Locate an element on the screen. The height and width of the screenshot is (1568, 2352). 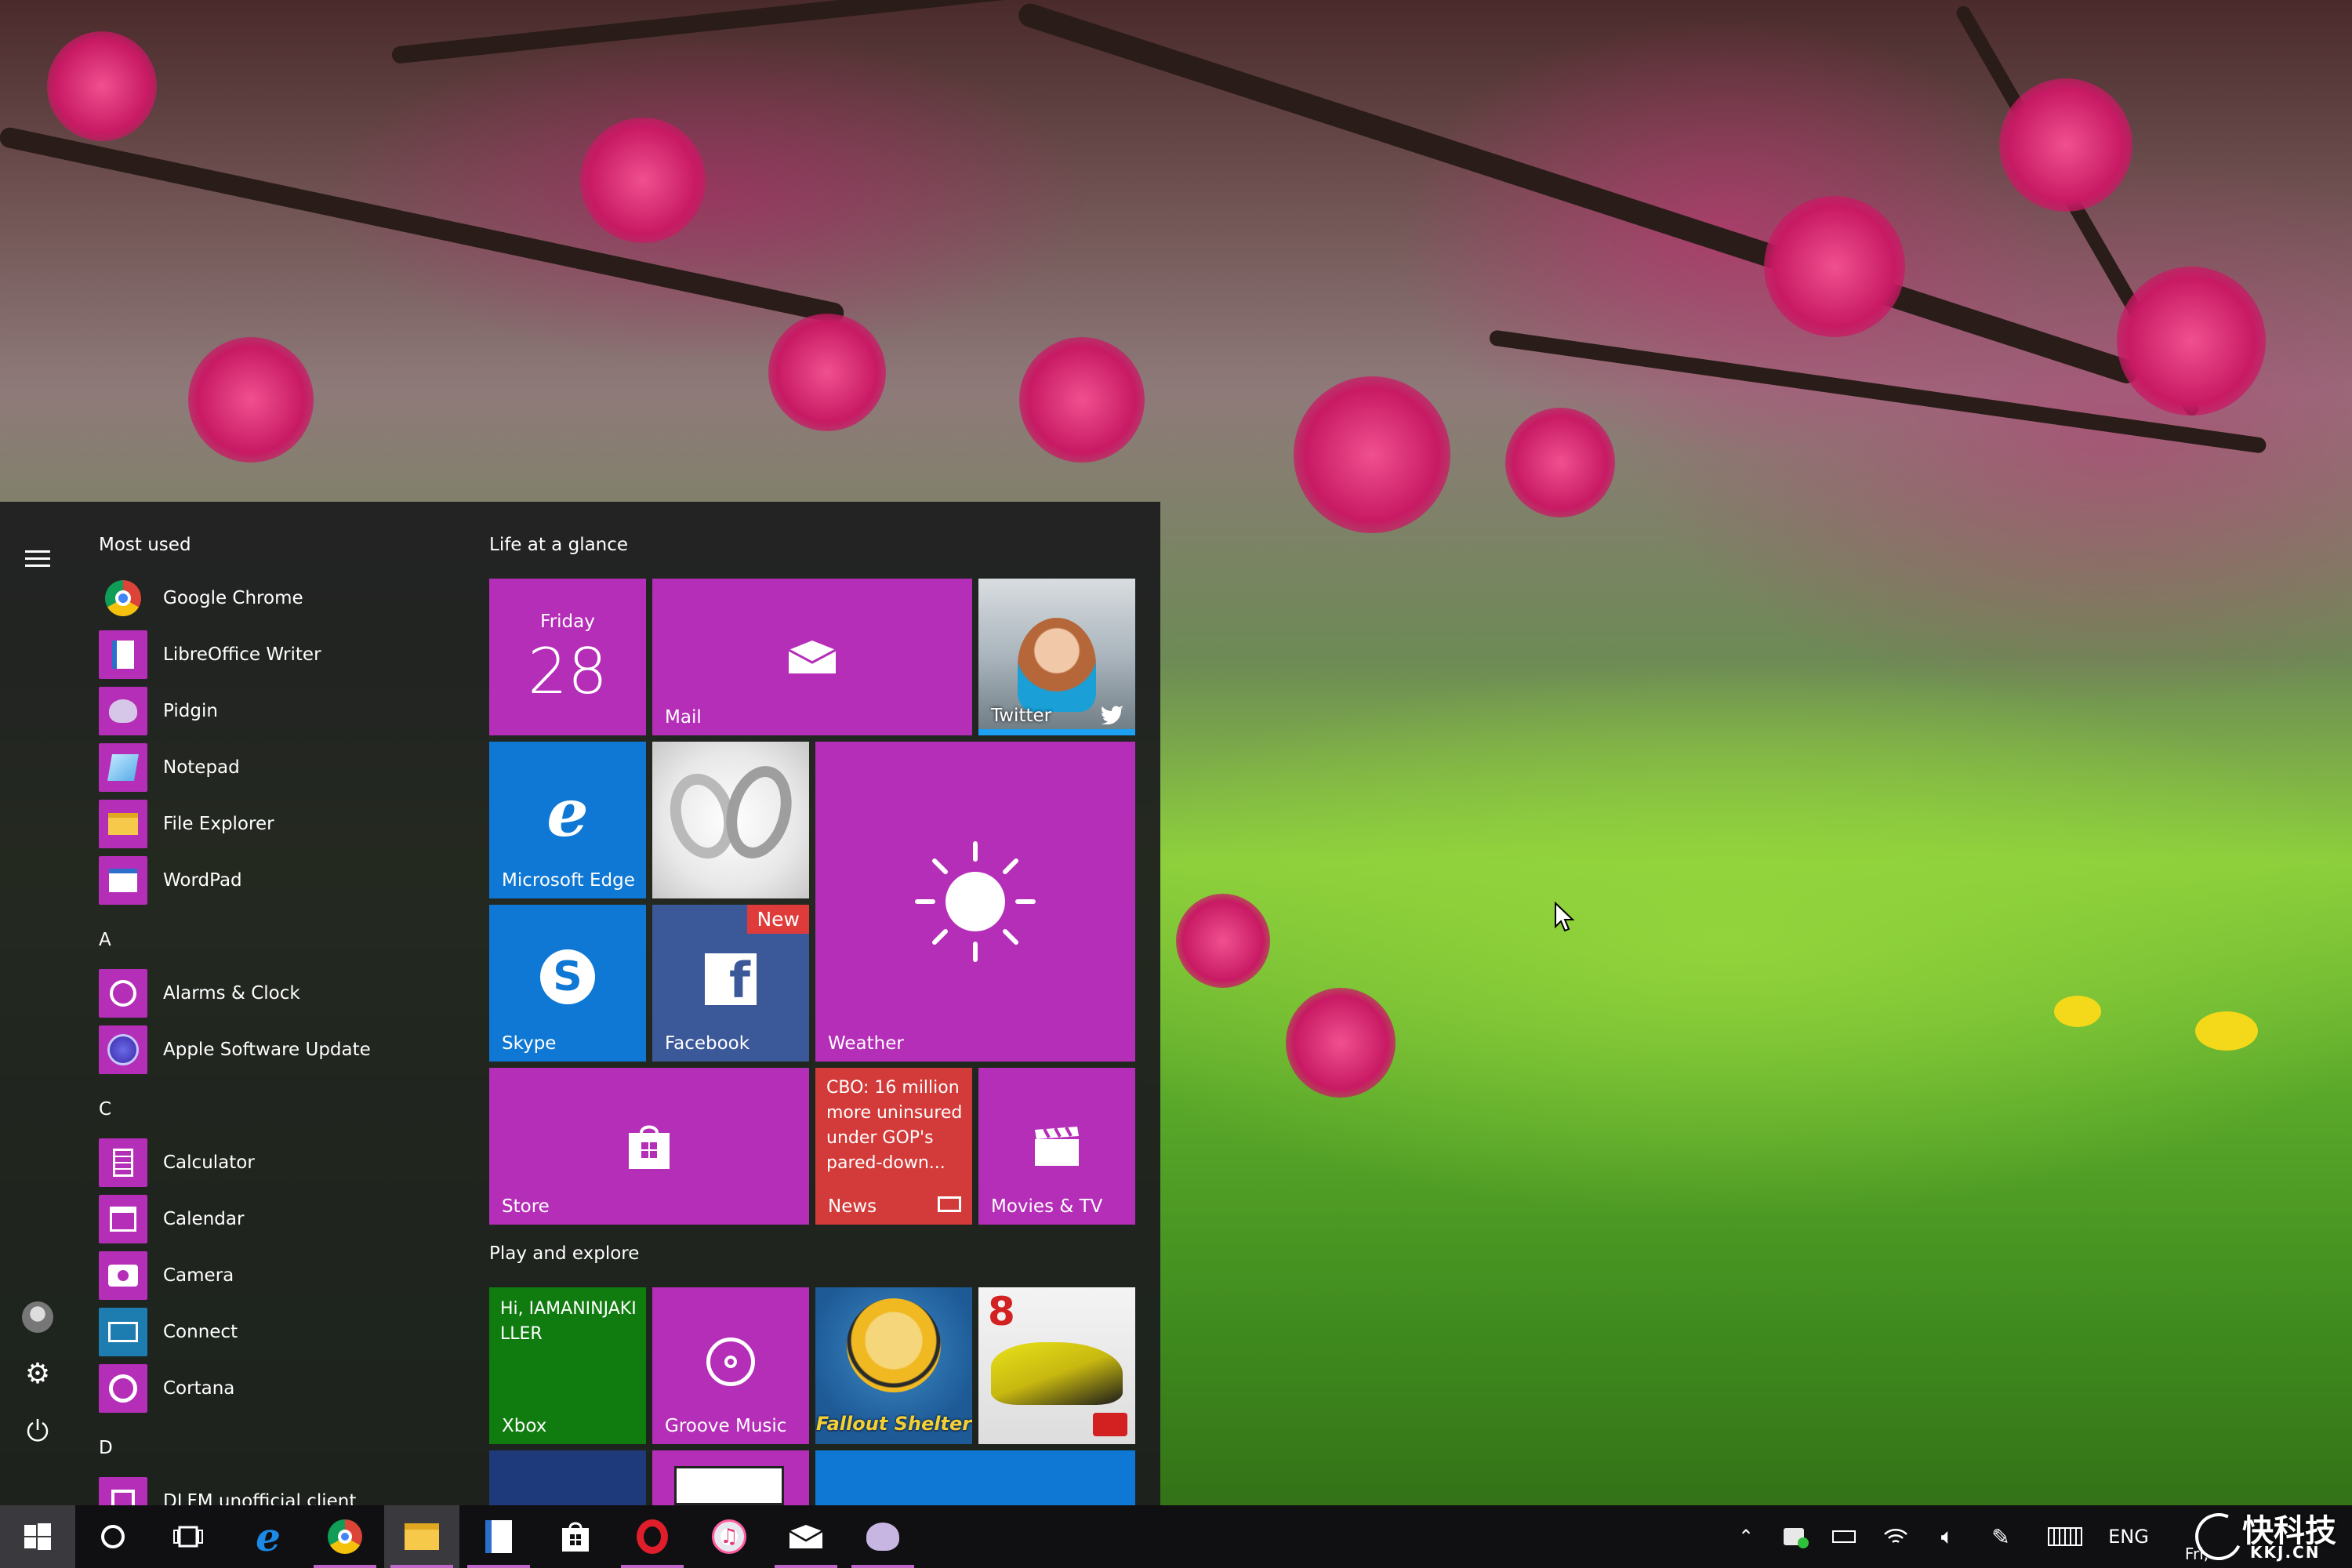
taskbar-mail is located at coordinates (806, 1536).